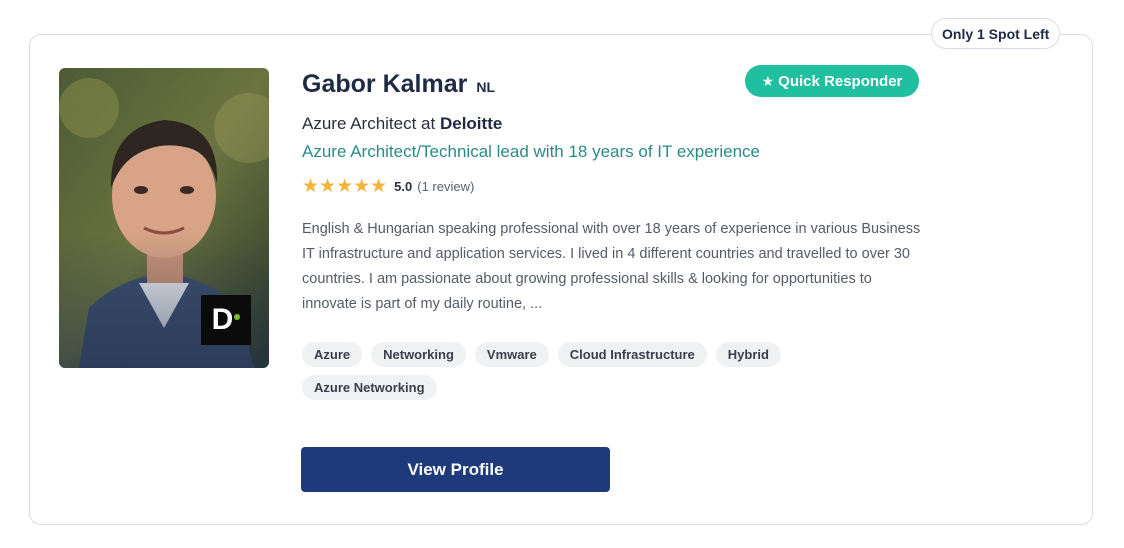  What do you see at coordinates (455, 469) in the screenshot?
I see `view-profile-button: View Profile` at bounding box center [455, 469].